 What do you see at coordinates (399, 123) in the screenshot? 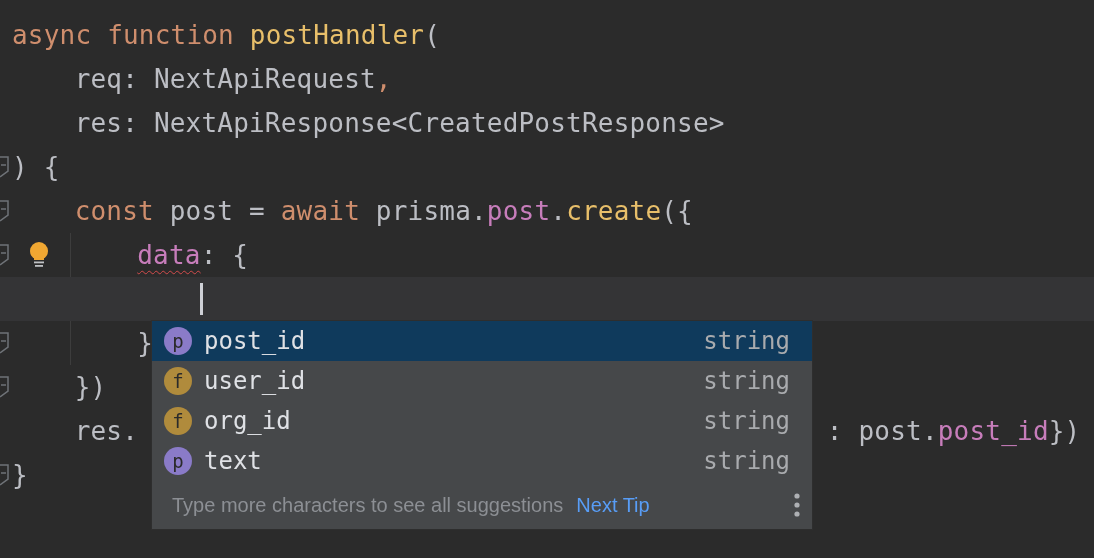
I see `code-line: res: NextApiResponse<CreatedPostResponse>` at bounding box center [399, 123].